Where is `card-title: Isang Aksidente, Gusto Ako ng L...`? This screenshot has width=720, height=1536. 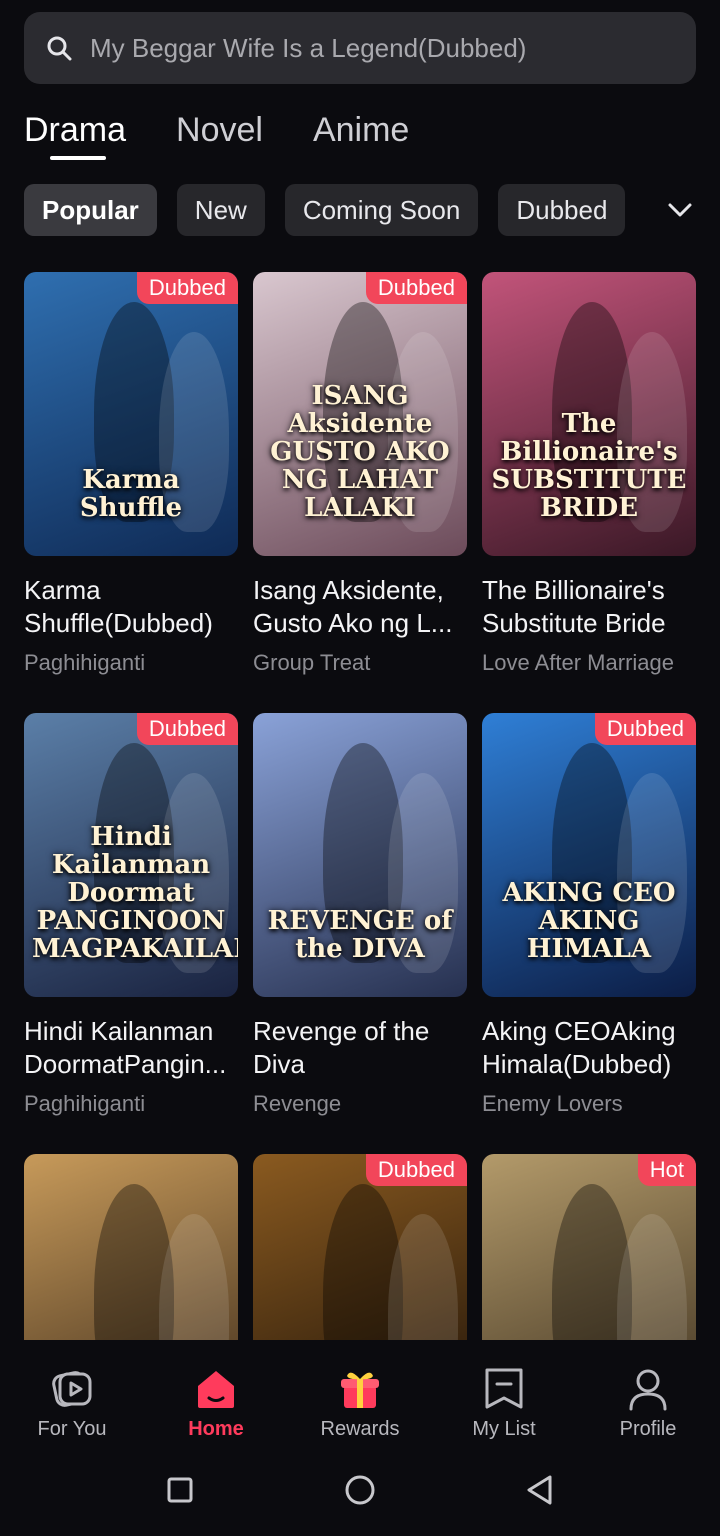
card-title: Isang Aksidente, Gusto Ako ng L... is located at coordinates (360, 607).